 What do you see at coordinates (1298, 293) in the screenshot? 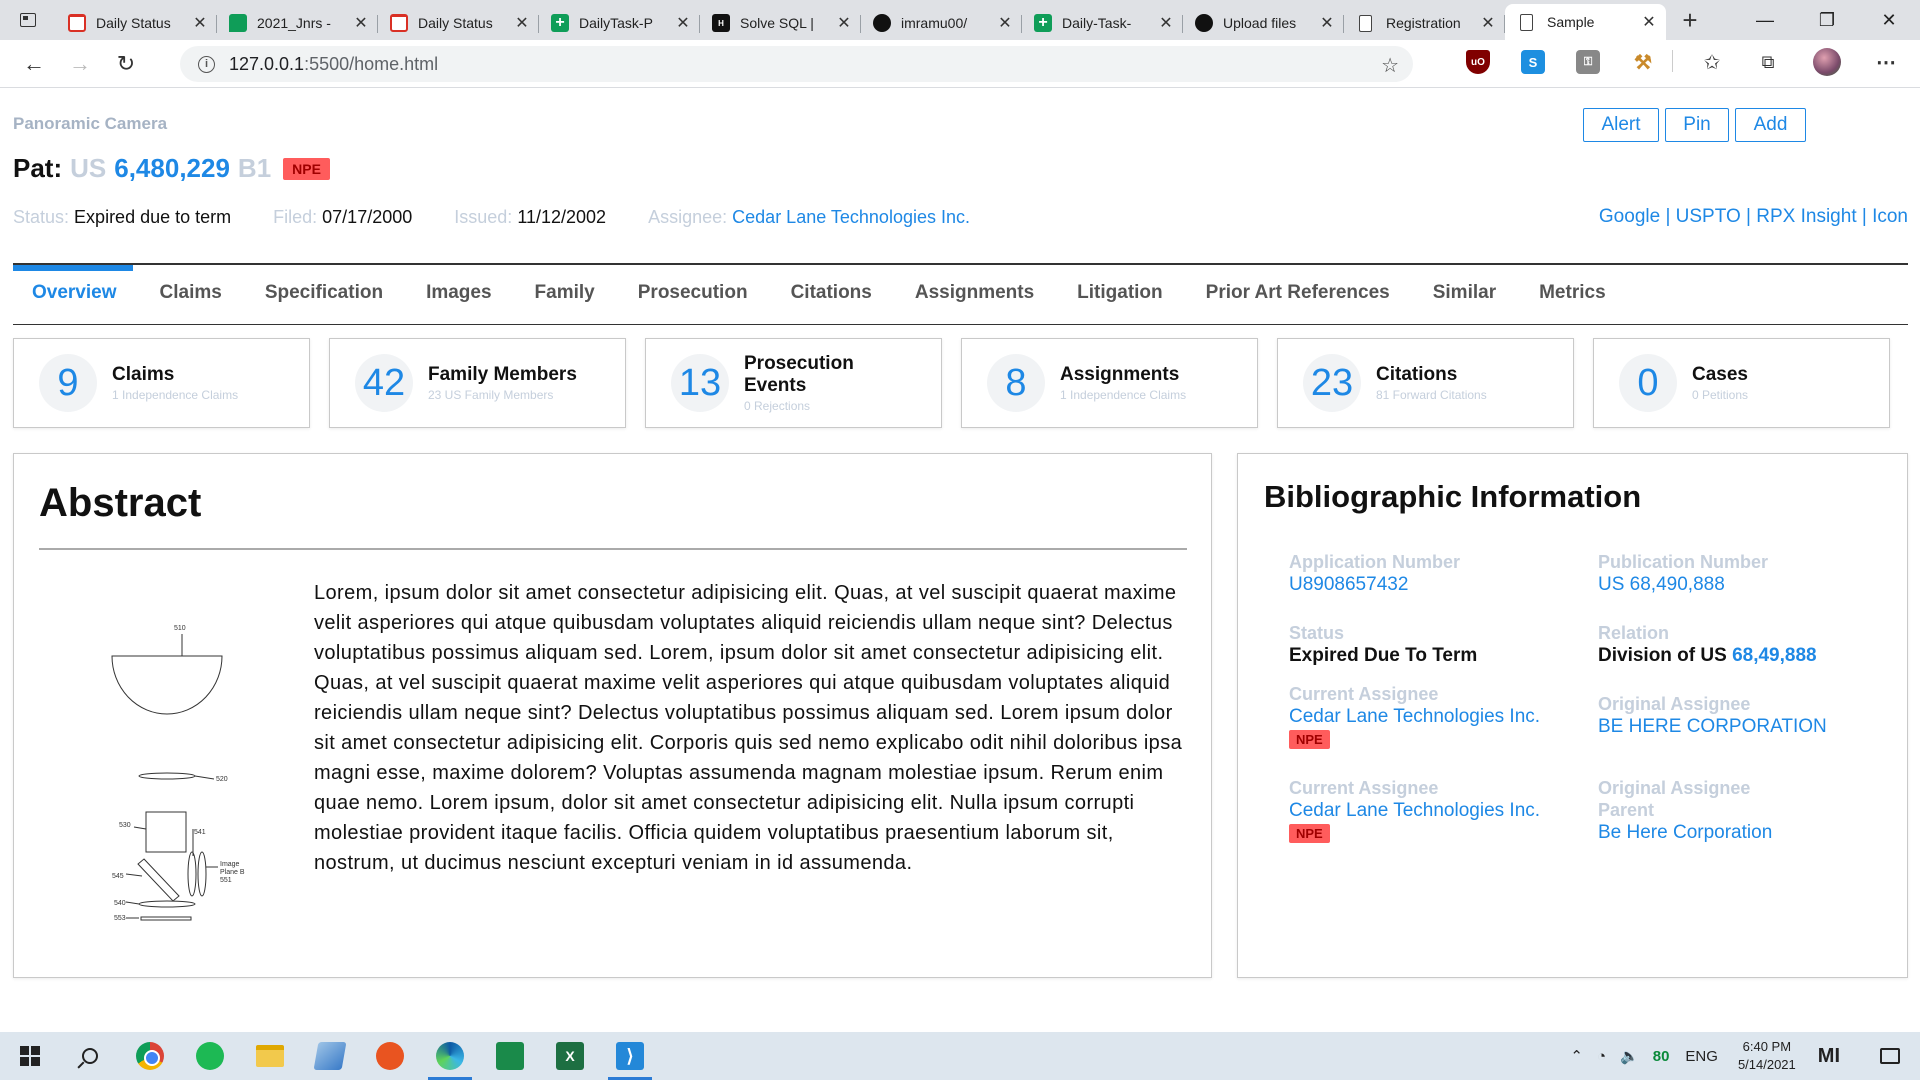
I see `tab-prior-art-references: Prior Art References` at bounding box center [1298, 293].